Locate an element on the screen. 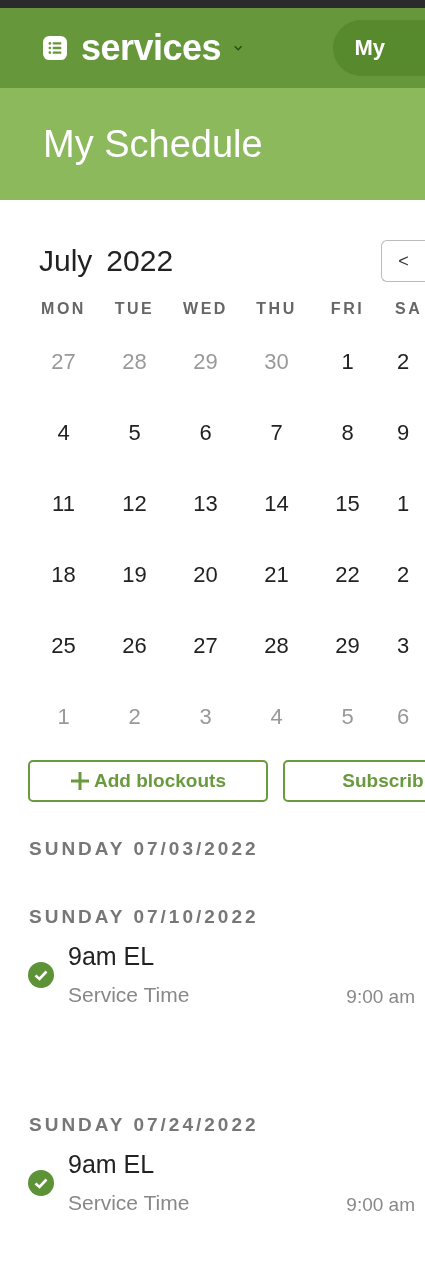 The image size is (425, 1280). date-heading: SUNDAY 07/03/2022 is located at coordinates (144, 849).